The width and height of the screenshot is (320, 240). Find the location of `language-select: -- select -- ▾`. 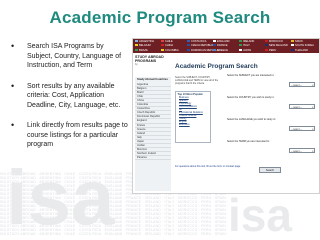

language-select: -- select -- ▾ is located at coordinates (302, 128).